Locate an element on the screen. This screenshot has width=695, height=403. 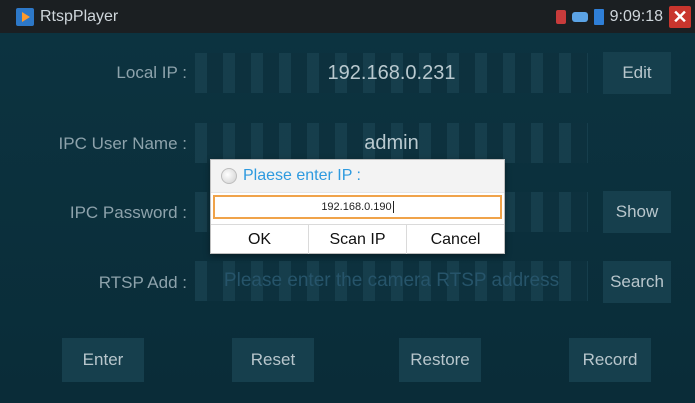
edit-button: Edit is located at coordinates (637, 73).